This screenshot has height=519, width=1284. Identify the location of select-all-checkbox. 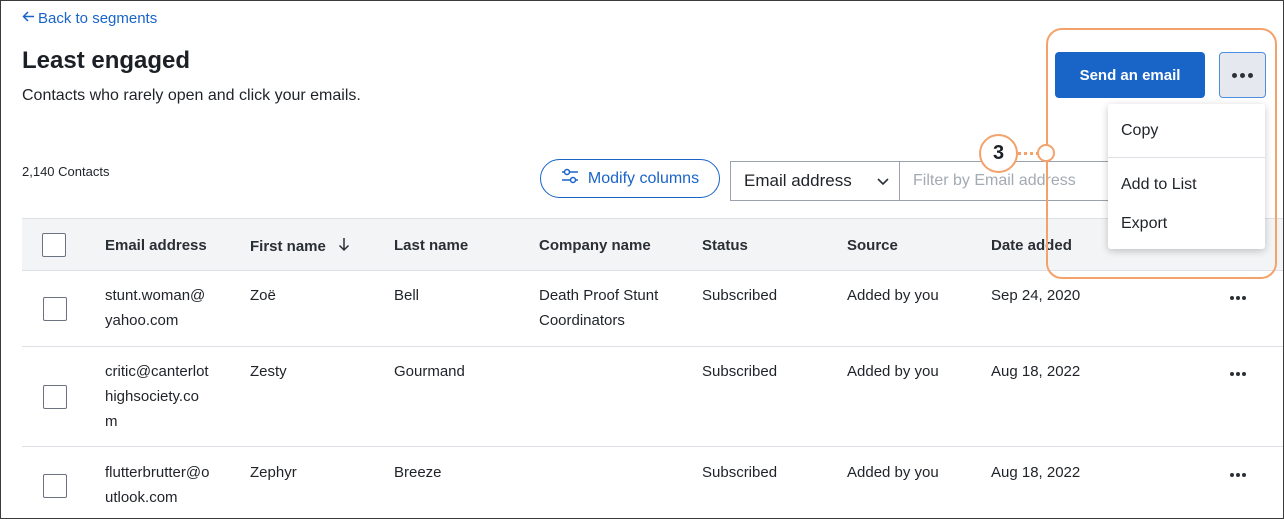
(54, 245).